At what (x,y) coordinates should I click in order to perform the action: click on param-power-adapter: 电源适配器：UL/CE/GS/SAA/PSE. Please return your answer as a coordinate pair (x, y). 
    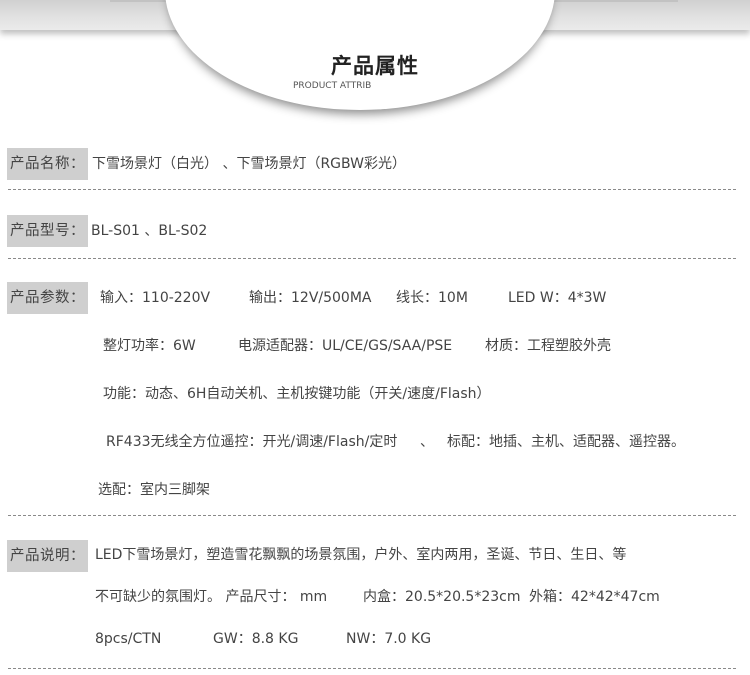
    Looking at the image, I should click on (345, 346).